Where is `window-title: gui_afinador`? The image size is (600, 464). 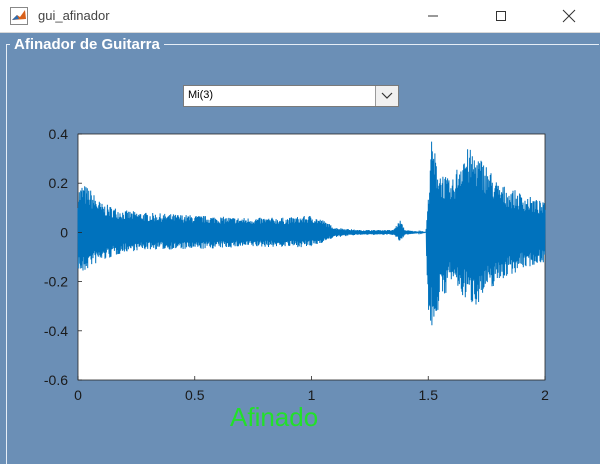 window-title: gui_afinador is located at coordinates (74, 15).